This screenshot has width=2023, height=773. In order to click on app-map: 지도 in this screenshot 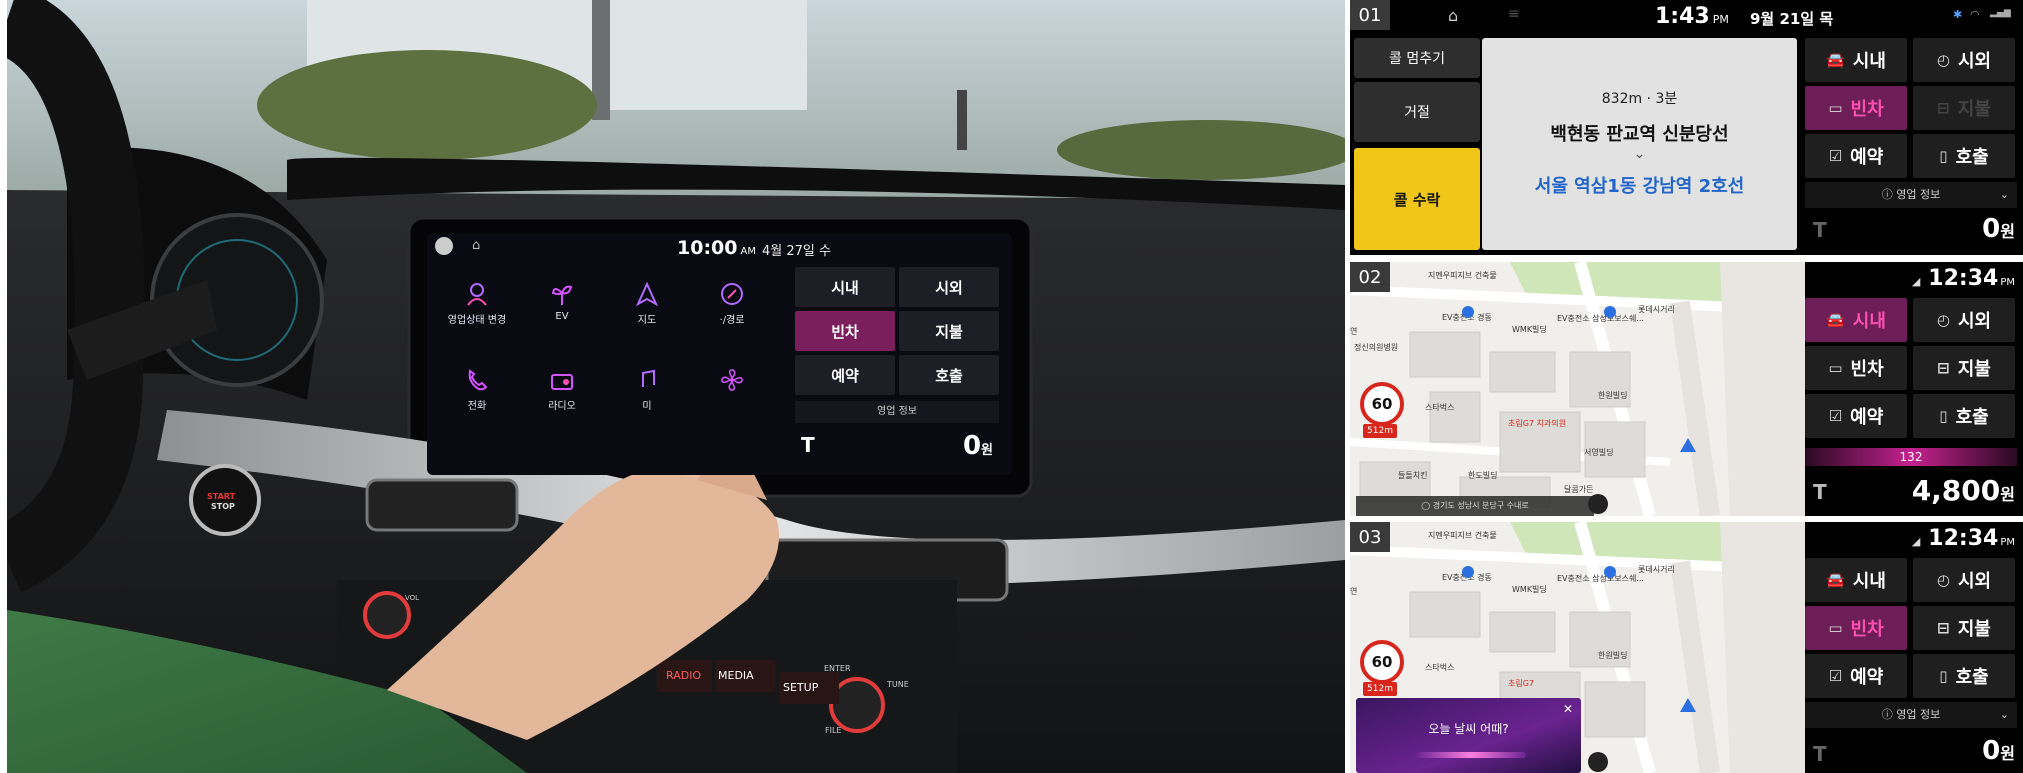, I will do `click(647, 303)`.